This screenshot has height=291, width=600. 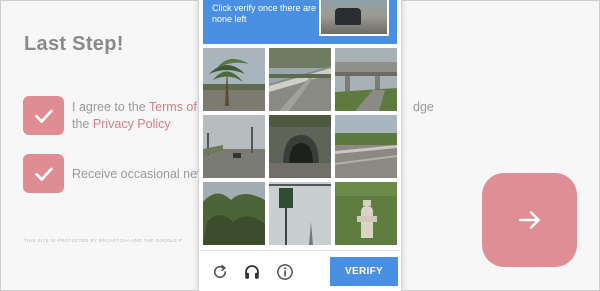 I want to click on verify-button: VERIFY, so click(x=364, y=271).